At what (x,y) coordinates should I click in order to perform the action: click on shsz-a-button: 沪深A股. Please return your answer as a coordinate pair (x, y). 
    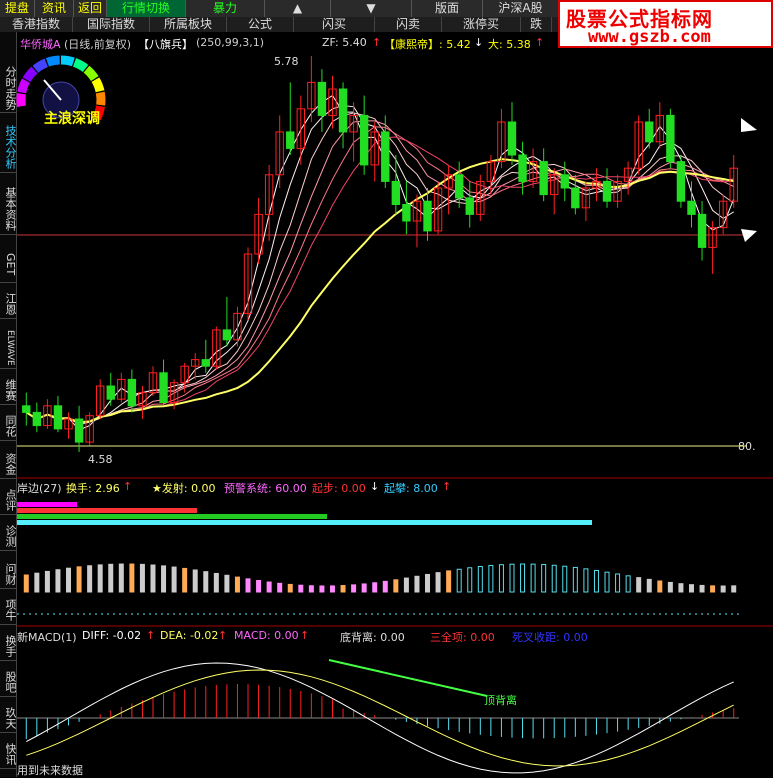
    Looking at the image, I should click on (521, 8).